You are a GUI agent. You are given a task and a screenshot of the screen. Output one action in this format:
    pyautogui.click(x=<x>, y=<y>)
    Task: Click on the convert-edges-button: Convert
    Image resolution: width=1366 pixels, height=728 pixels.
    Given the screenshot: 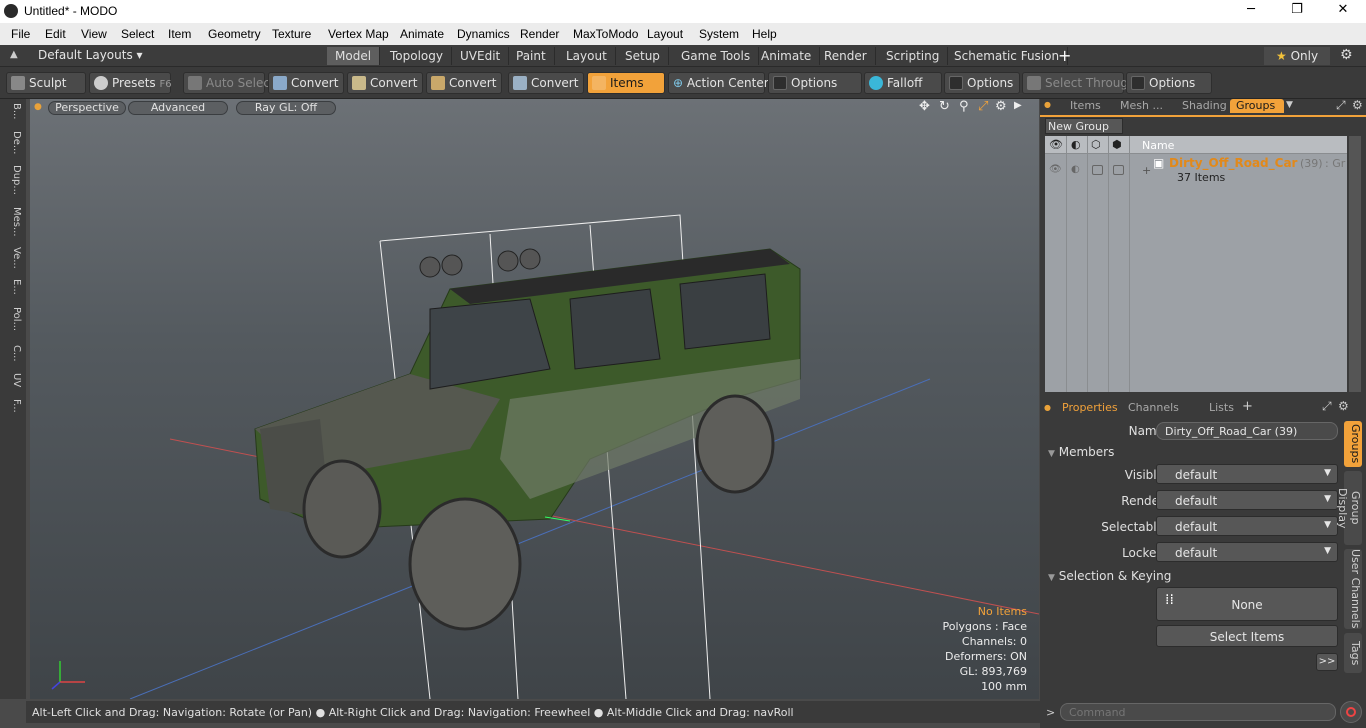 What is the action you would take?
    pyautogui.click(x=385, y=83)
    